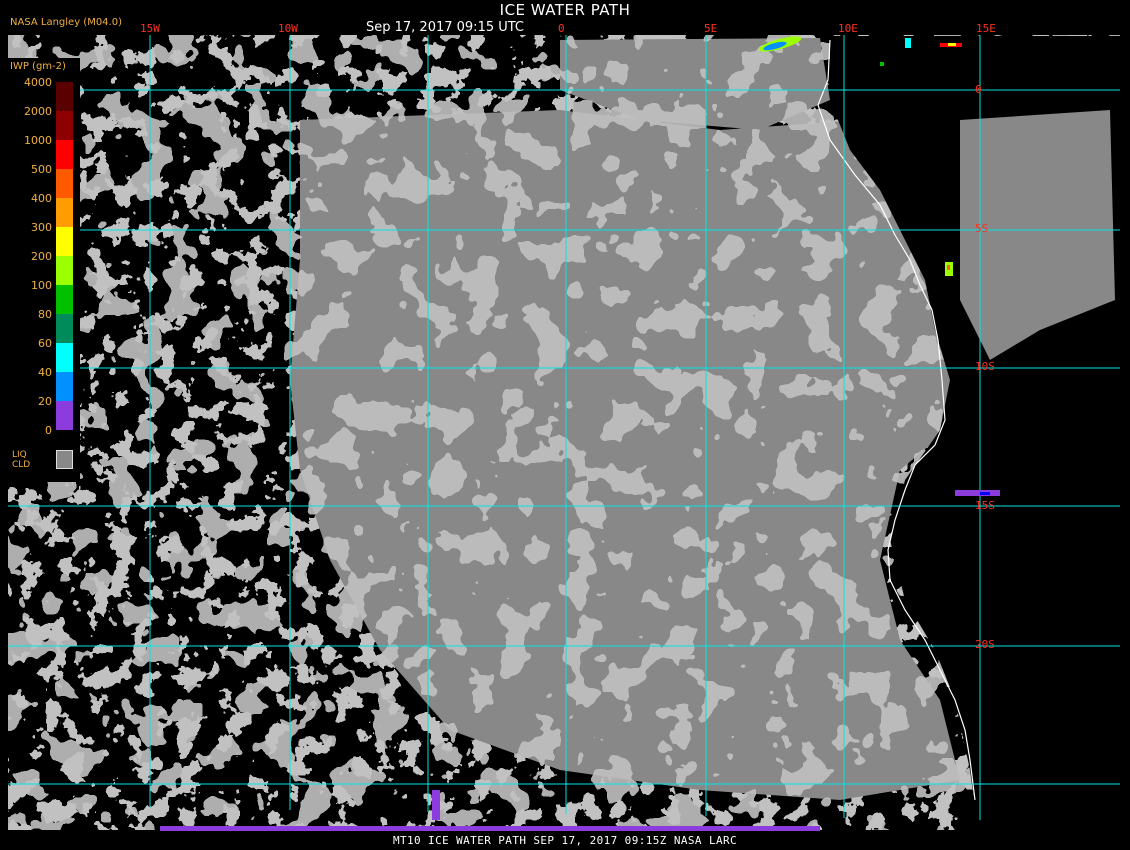  I want to click on lon-label-0: 0, so click(561, 28).